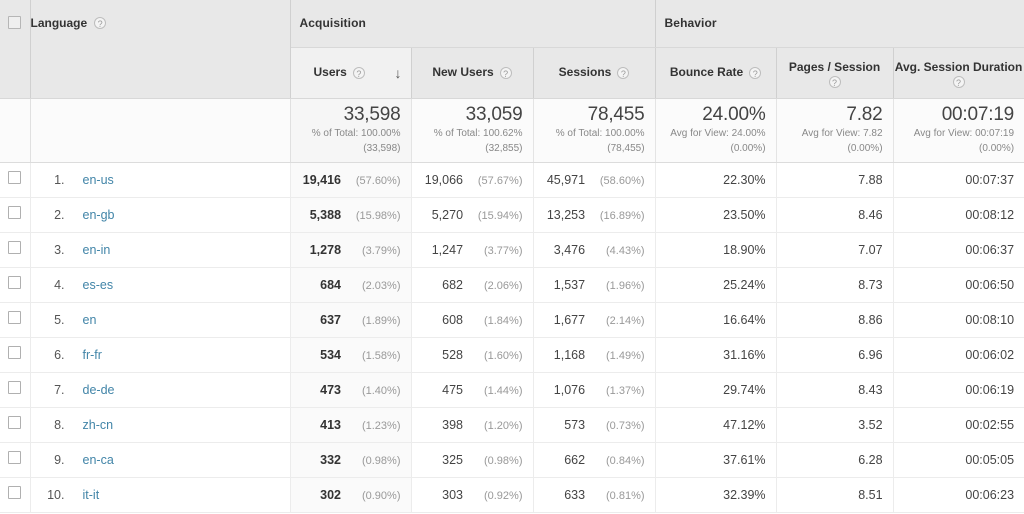 This screenshot has width=1024, height=514. Describe the element at coordinates (398, 73) in the screenshot. I see `sort-descending-arrow-icon: ↓` at that location.